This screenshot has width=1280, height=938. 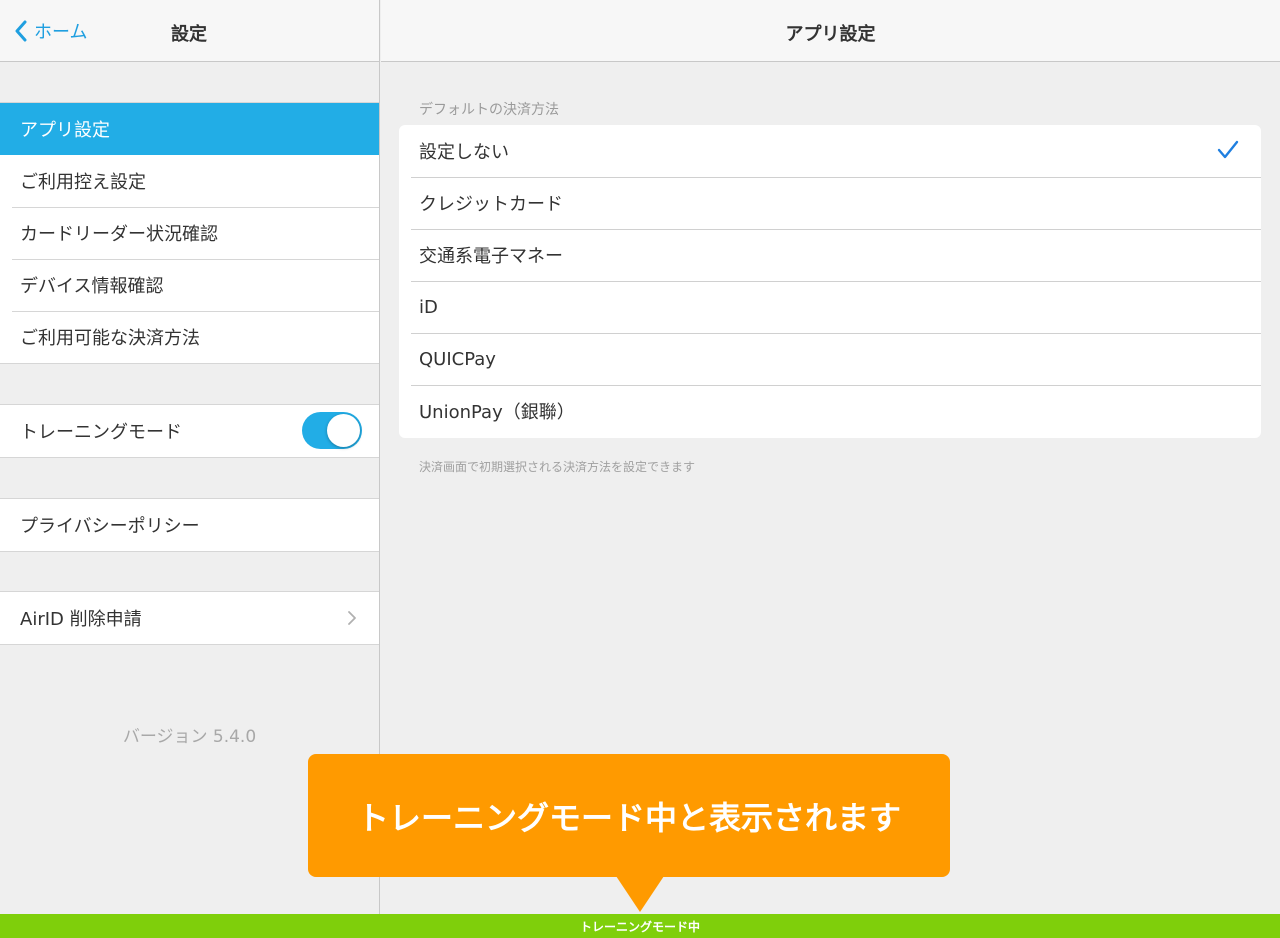 What do you see at coordinates (101, 432) in the screenshot?
I see `training-mode-label: トレーニングモード` at bounding box center [101, 432].